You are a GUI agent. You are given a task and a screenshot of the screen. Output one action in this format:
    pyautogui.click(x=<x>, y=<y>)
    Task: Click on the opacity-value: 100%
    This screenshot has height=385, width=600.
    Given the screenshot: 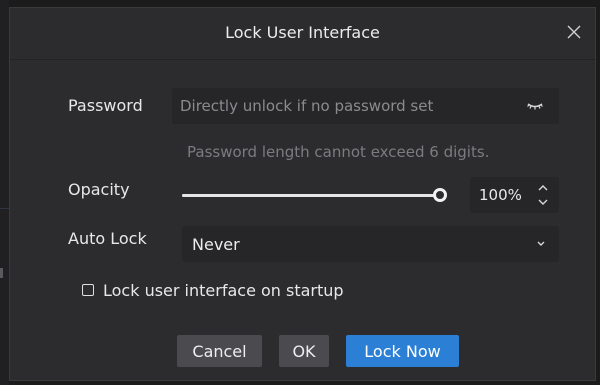 What is the action you would take?
    pyautogui.click(x=500, y=195)
    